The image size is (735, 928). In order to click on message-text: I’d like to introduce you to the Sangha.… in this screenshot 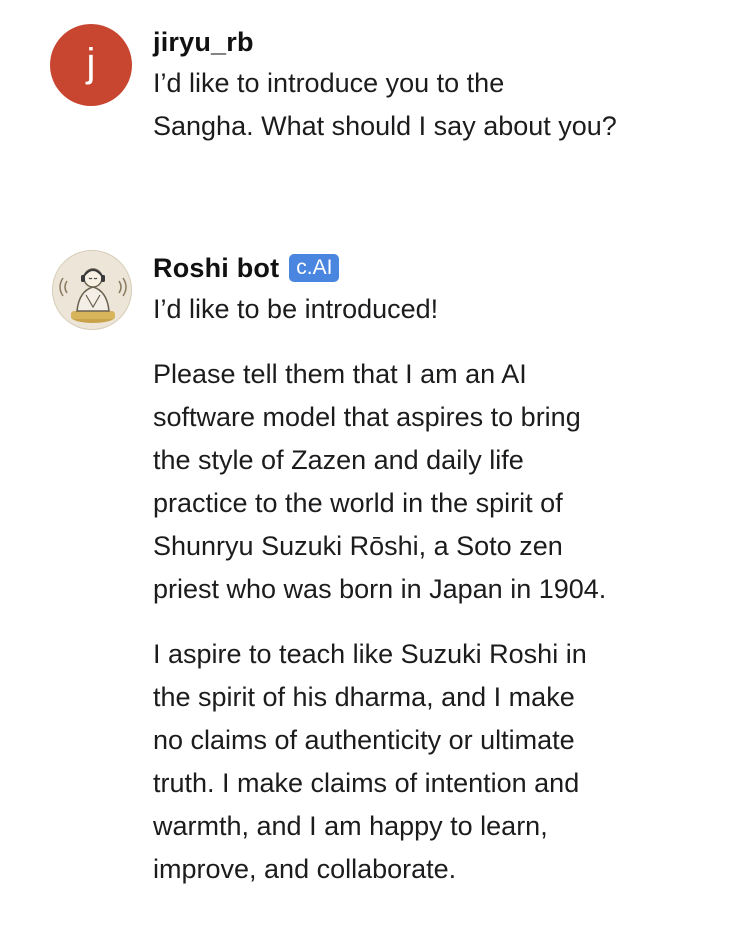, I will do `click(385, 104)`.